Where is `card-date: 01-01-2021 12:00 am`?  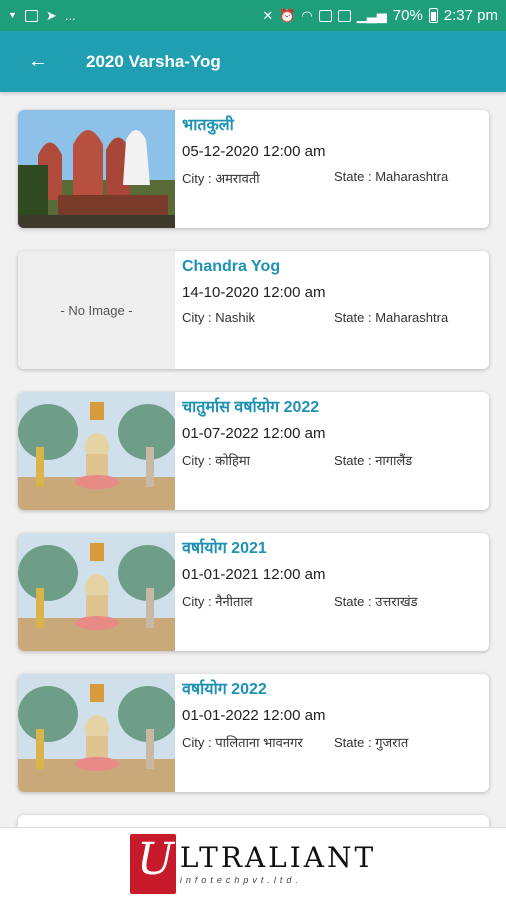
card-date: 01-01-2021 12:00 am is located at coordinates (254, 574).